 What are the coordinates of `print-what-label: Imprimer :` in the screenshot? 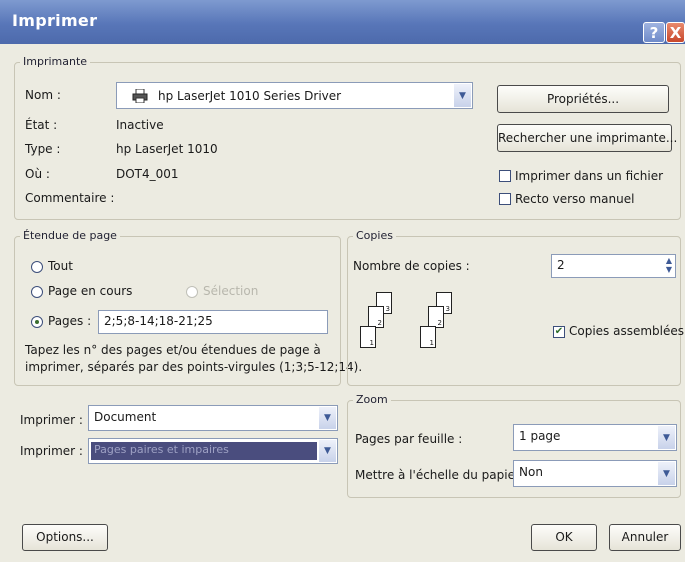 It's located at (51, 420).